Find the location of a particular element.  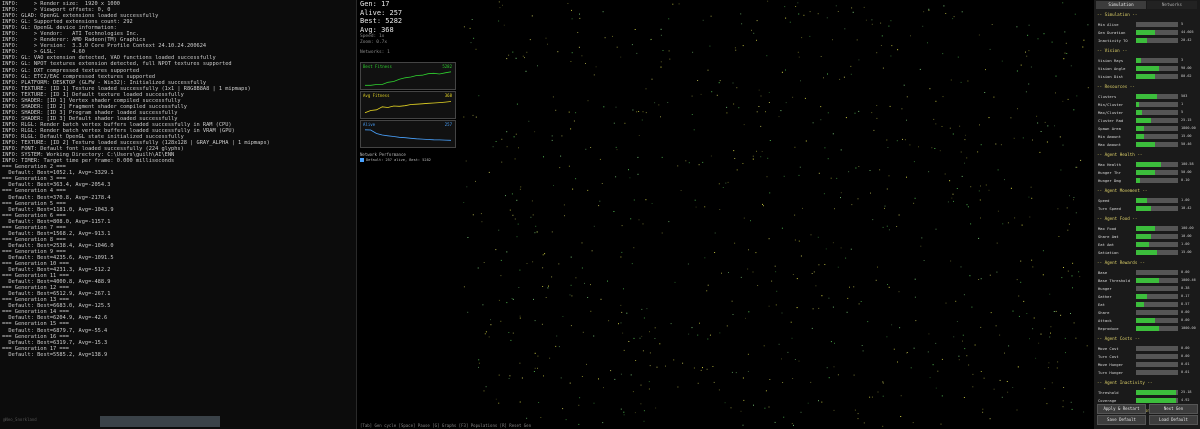

setting-value: 0.00 is located at coordinates (1185, 312).